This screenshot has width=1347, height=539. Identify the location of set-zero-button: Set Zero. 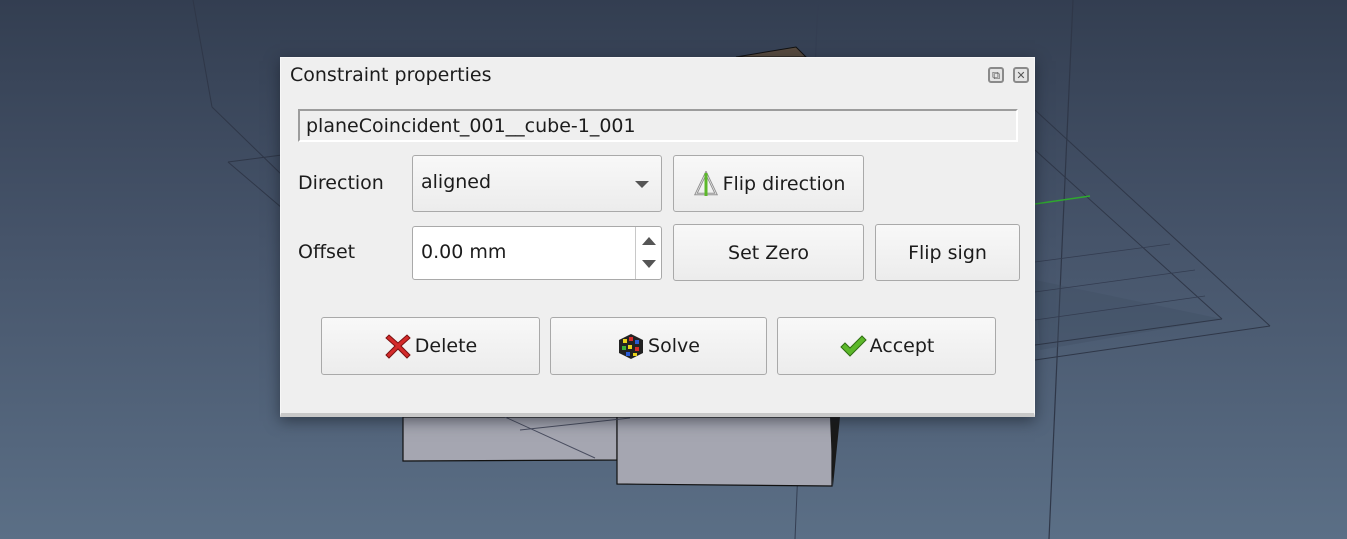
(768, 252).